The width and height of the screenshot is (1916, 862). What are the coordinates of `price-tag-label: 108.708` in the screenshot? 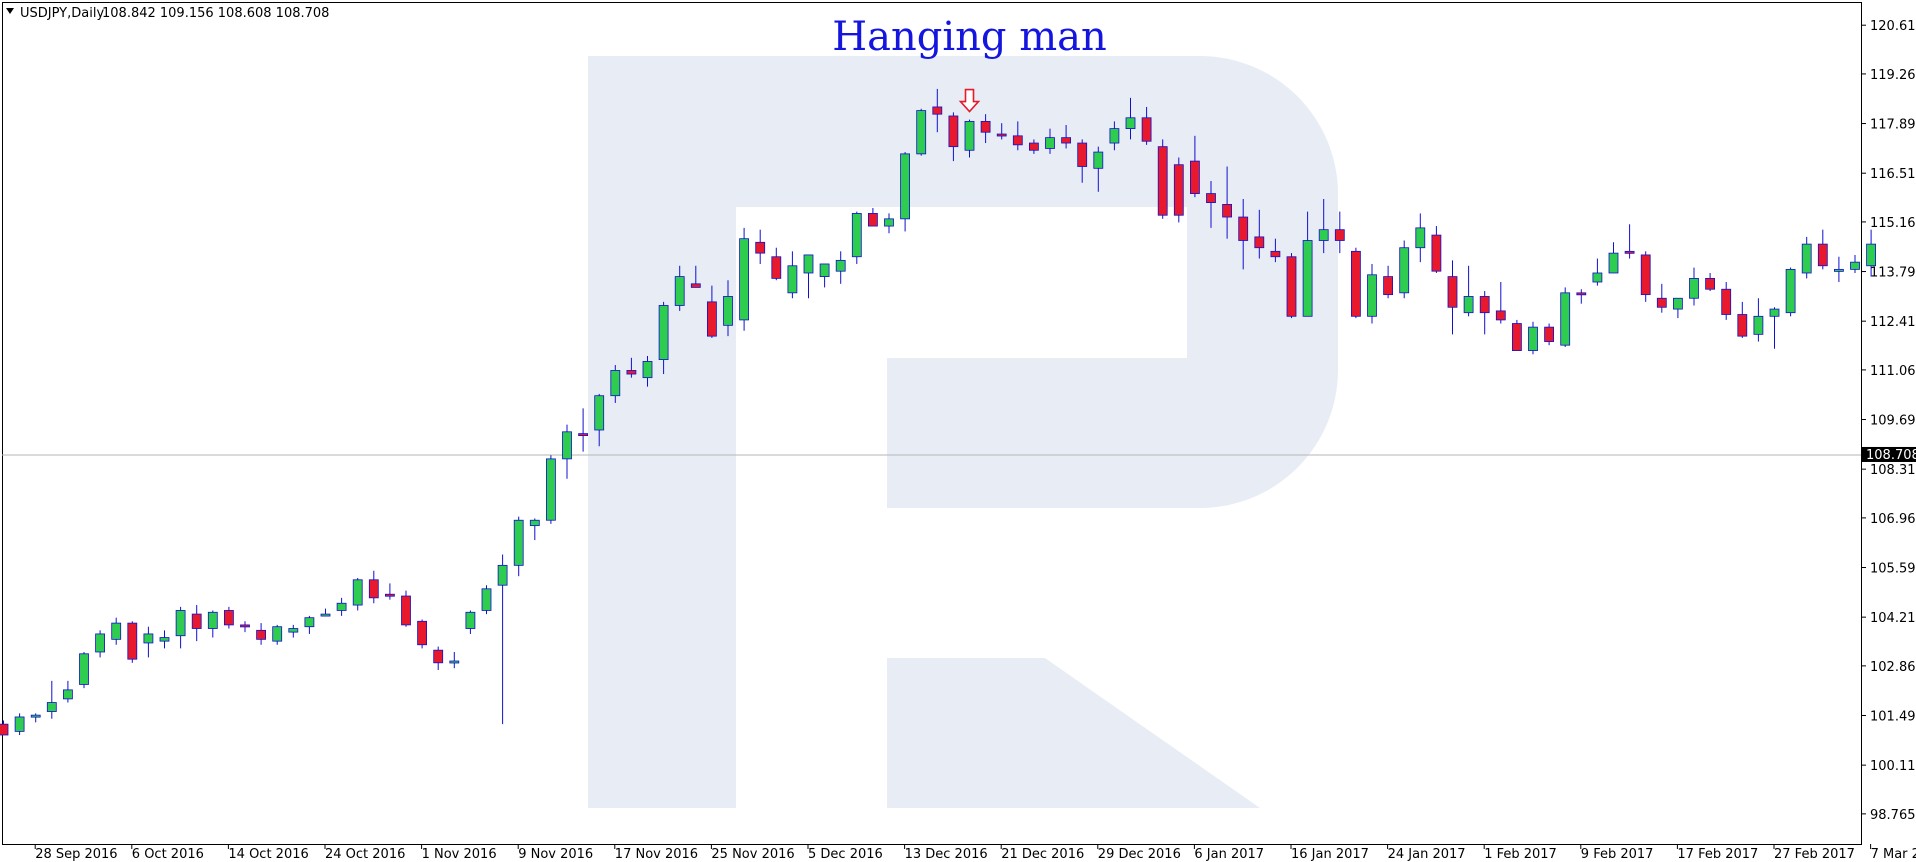 It's located at (1891, 455).